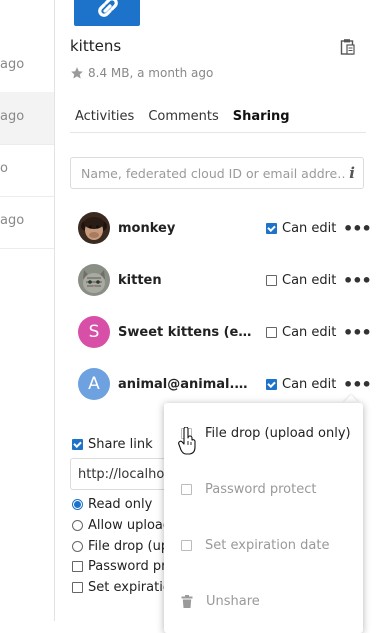 This screenshot has height=633, width=380. I want to click on menu-item-password-protect: Password protect, so click(248, 489).